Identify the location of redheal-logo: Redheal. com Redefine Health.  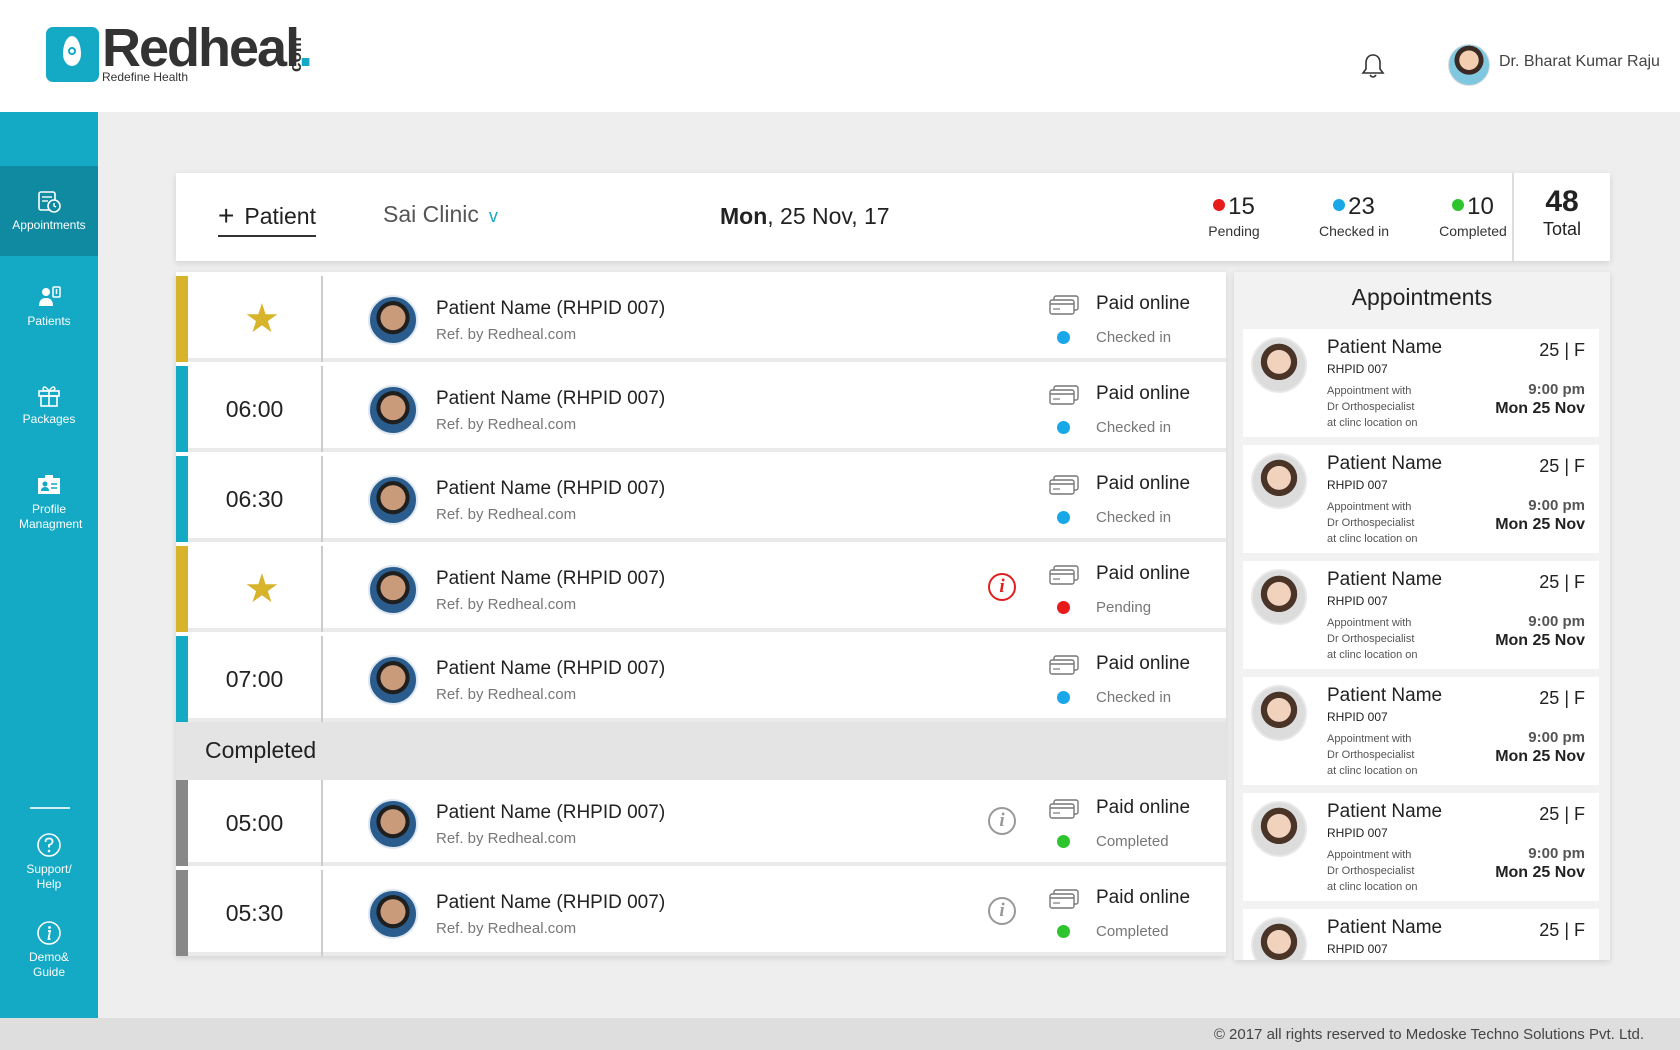
(186, 53).